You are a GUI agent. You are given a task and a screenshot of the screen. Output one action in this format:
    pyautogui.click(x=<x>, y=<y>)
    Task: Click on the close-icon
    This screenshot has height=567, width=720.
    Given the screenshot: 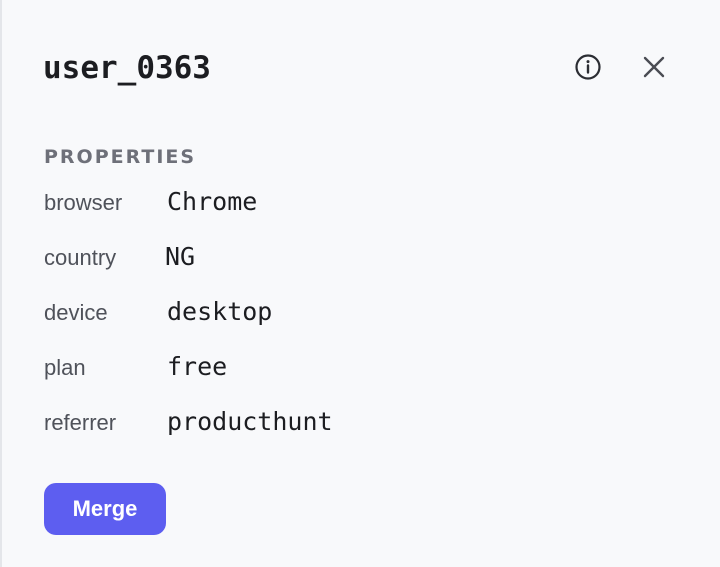 What is the action you would take?
    pyautogui.click(x=654, y=68)
    